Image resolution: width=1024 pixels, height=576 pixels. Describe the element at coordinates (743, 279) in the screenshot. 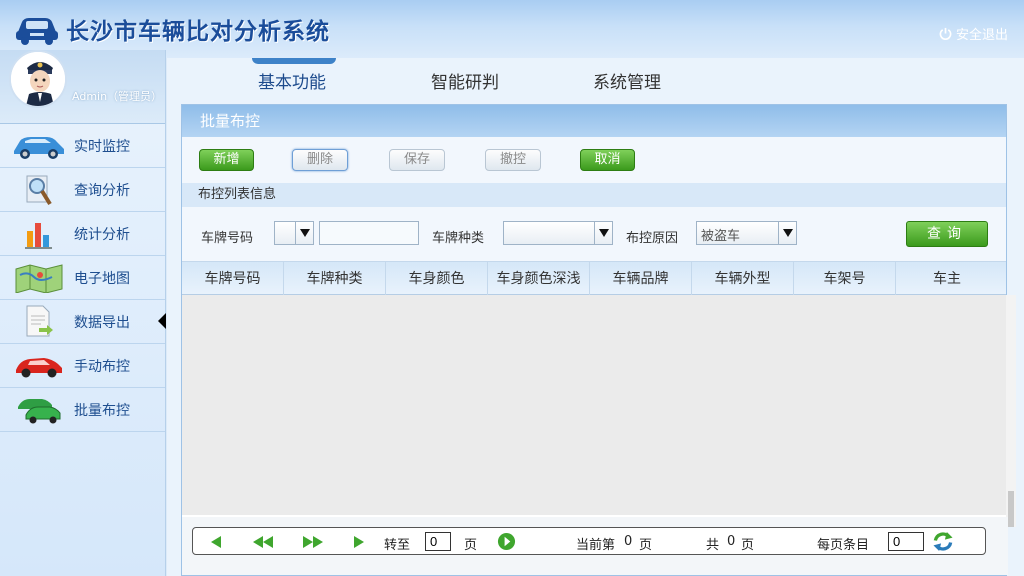

I see `column-header: 车辆外型` at that location.